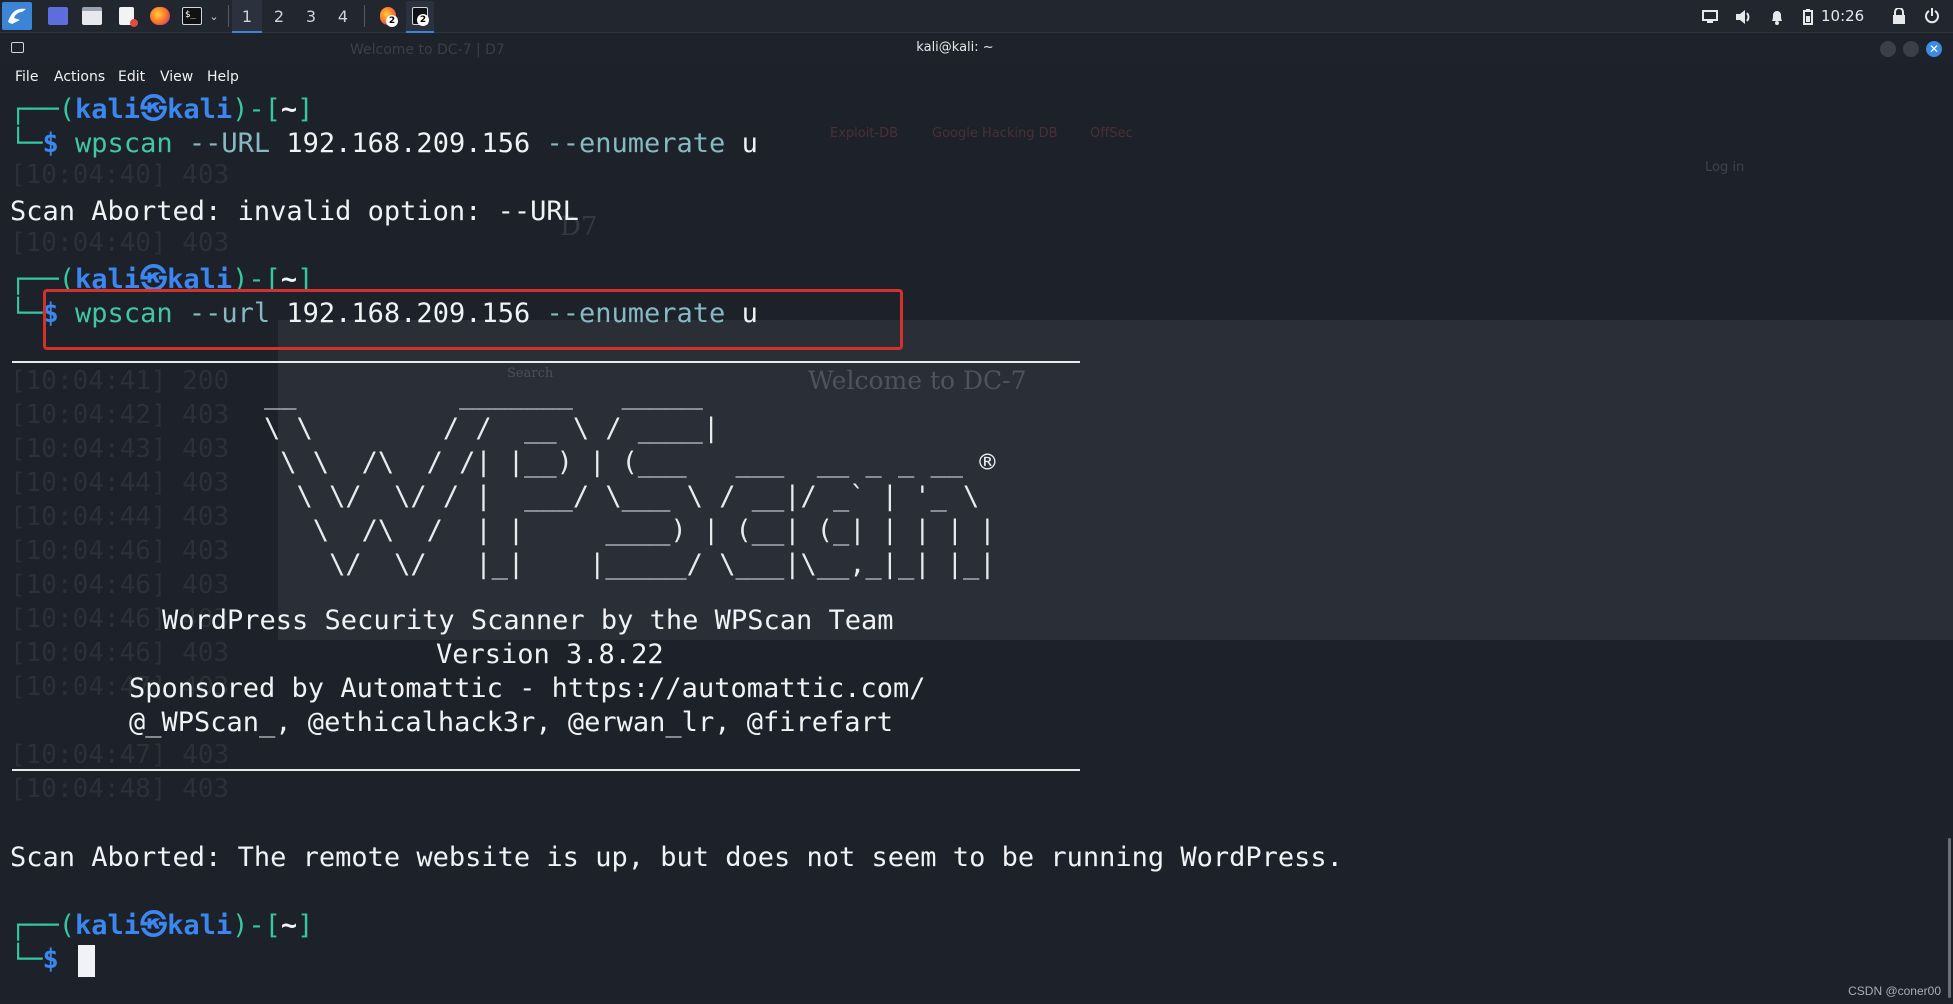 This screenshot has width=1953, height=1004. Describe the element at coordinates (995, 133) in the screenshot. I see `ghost-bookmark: Google Hacking DB` at that location.